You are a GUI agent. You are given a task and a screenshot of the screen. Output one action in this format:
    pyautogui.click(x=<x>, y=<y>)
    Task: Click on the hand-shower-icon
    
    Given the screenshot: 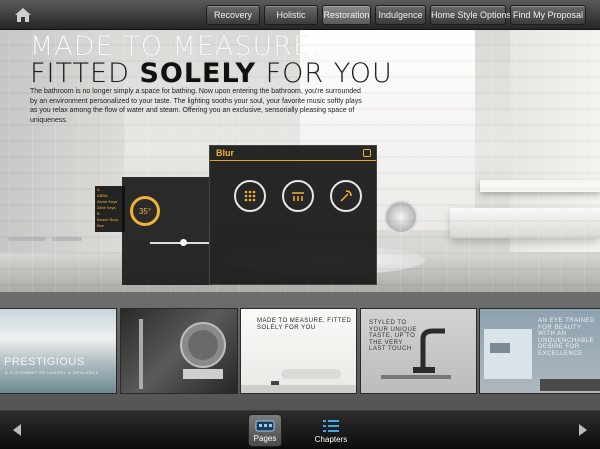 What is the action you would take?
    pyautogui.click(x=346, y=196)
    